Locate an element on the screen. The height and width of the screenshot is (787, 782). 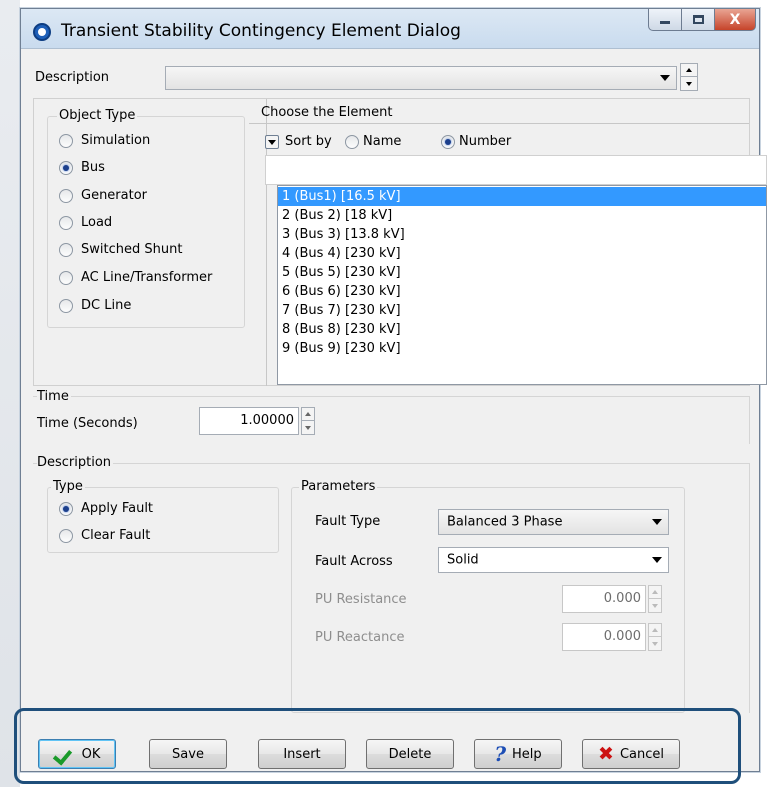
close-icon: X is located at coordinates (735, 19).